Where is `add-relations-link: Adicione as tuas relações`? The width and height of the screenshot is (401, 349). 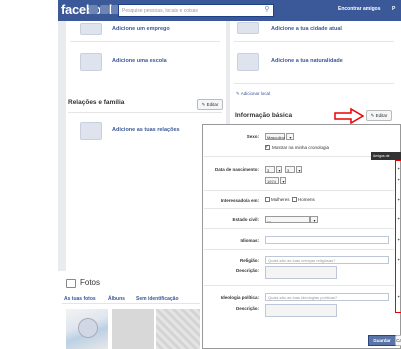
add-relations-link: Adicione as tuas relações is located at coordinates (146, 130).